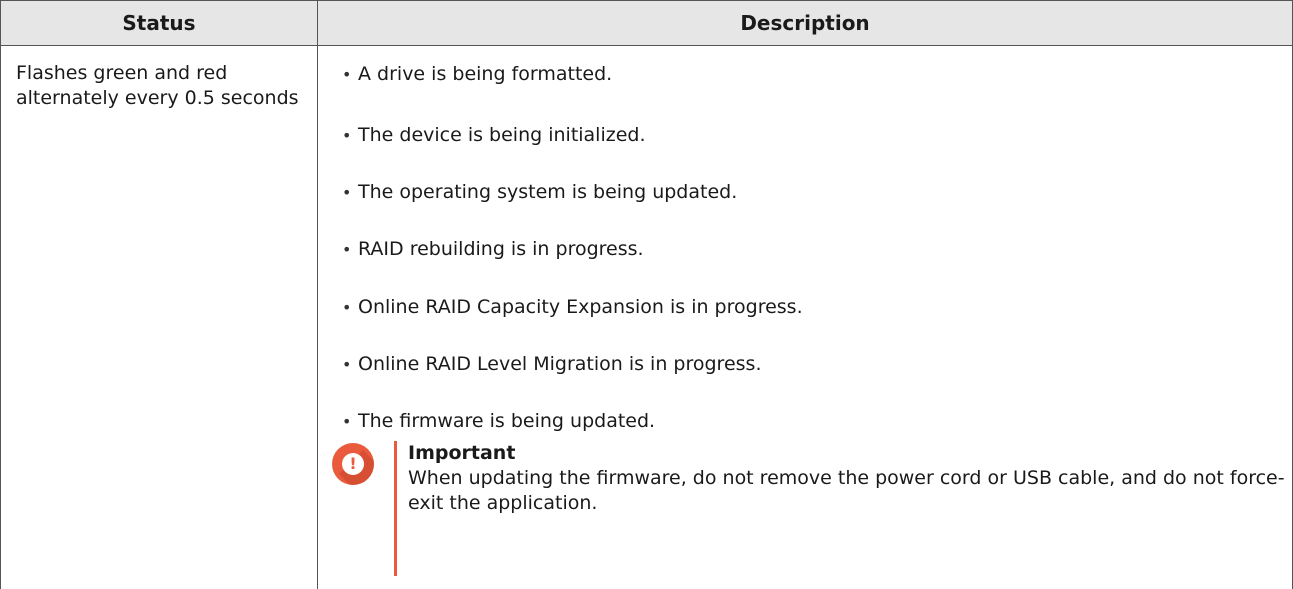 This screenshot has width=1293, height=589. I want to click on status-column-header: Status, so click(159, 23).